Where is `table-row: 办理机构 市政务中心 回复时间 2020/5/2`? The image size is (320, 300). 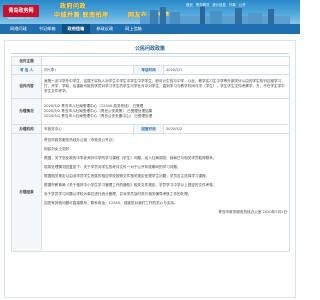
table-row: 办理机构 市政务中心 回复时间 2020/5/2 is located at coordinates (151, 129).